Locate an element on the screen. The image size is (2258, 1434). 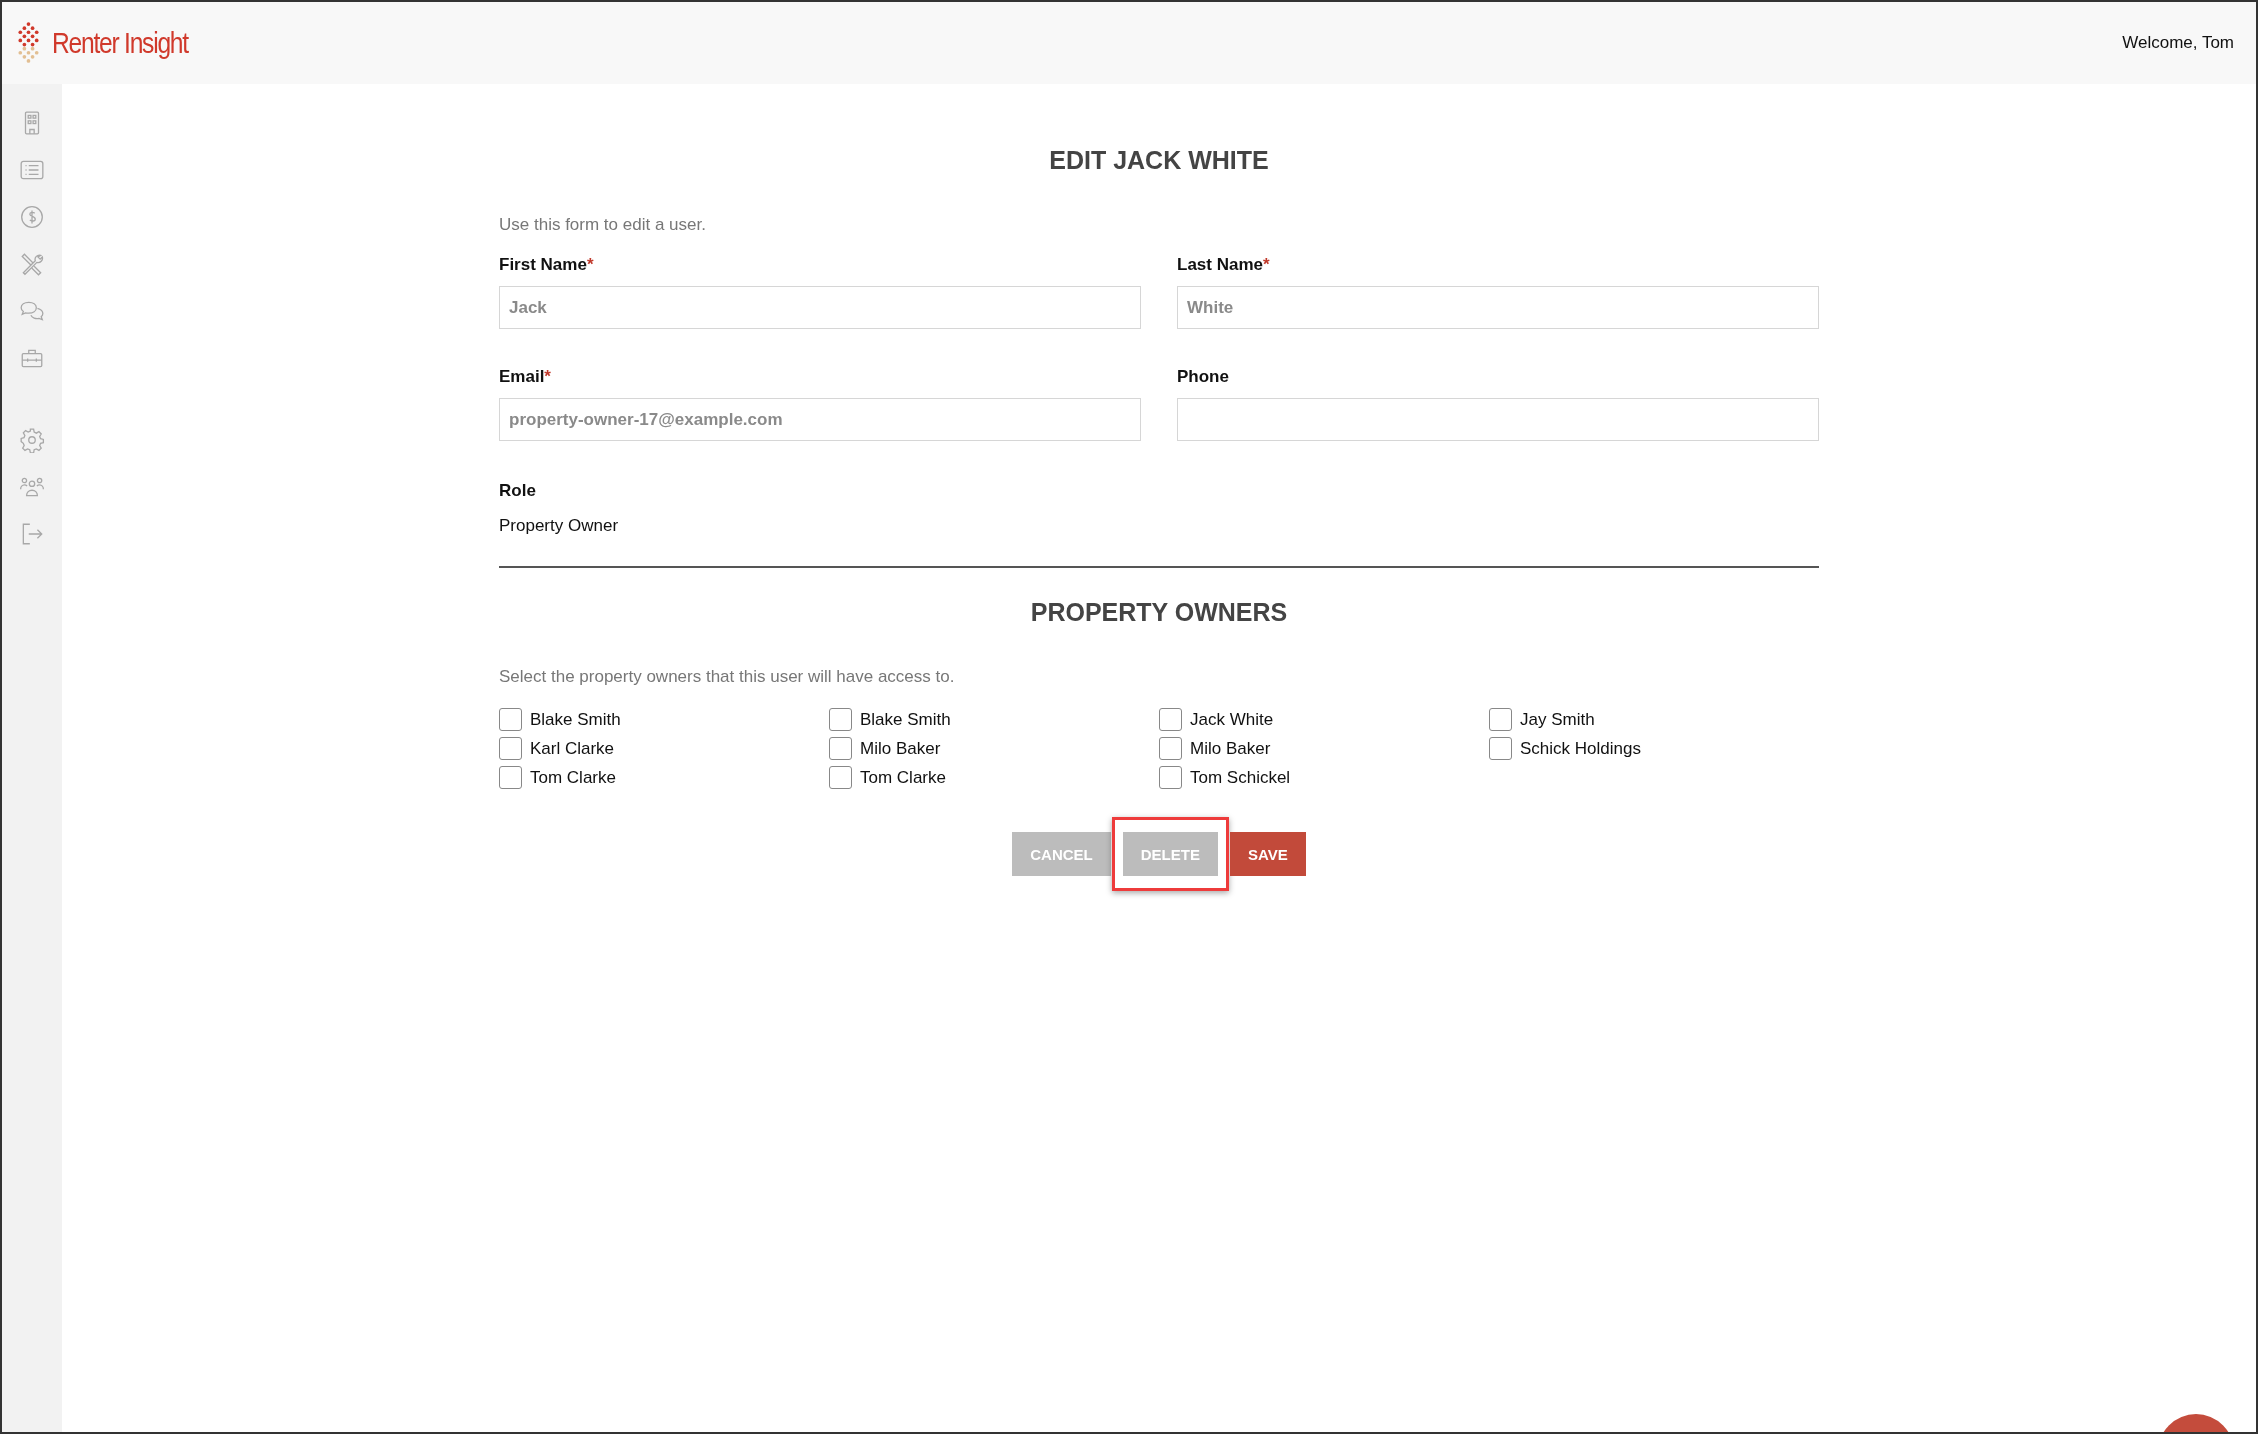
section-description: Select the property owners that this user will have access to. is located at coordinates (727, 677).